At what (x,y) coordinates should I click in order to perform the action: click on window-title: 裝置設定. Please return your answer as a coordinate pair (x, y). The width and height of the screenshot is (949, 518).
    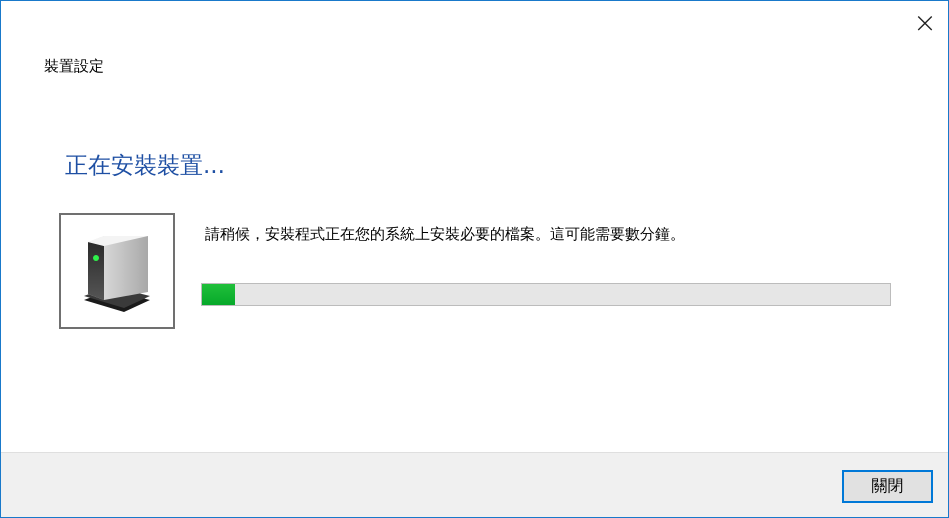
    Looking at the image, I should click on (74, 66).